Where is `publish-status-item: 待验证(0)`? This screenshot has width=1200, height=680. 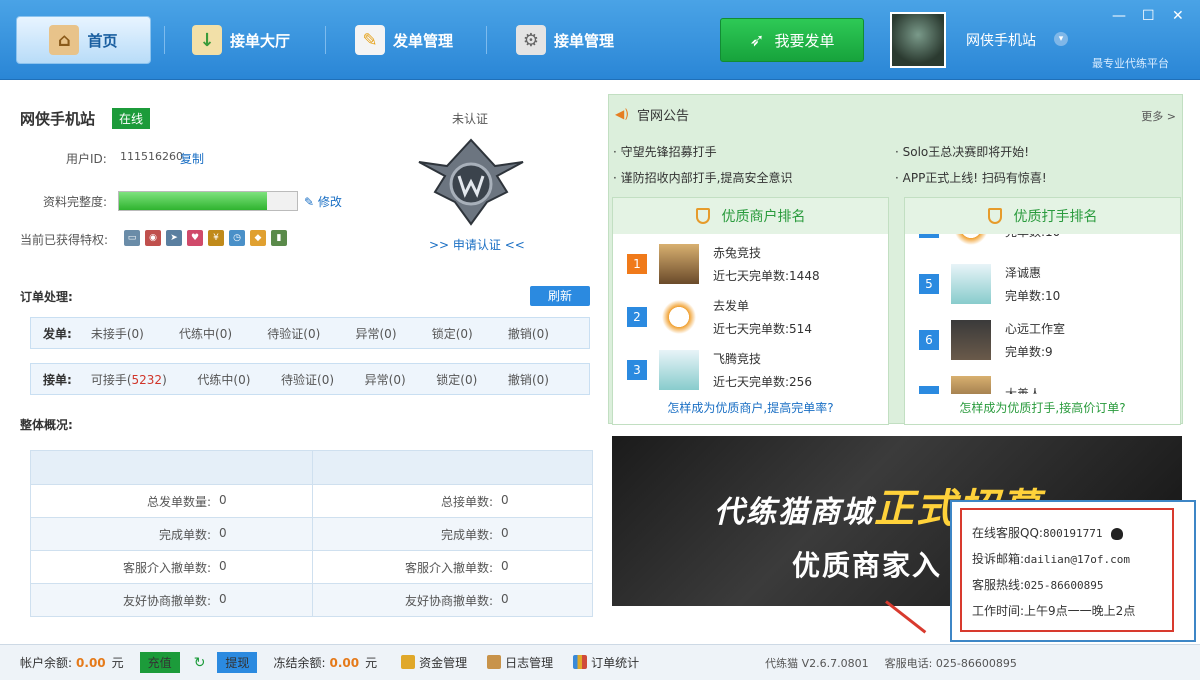 publish-status-item: 待验证(0) is located at coordinates (293, 333).